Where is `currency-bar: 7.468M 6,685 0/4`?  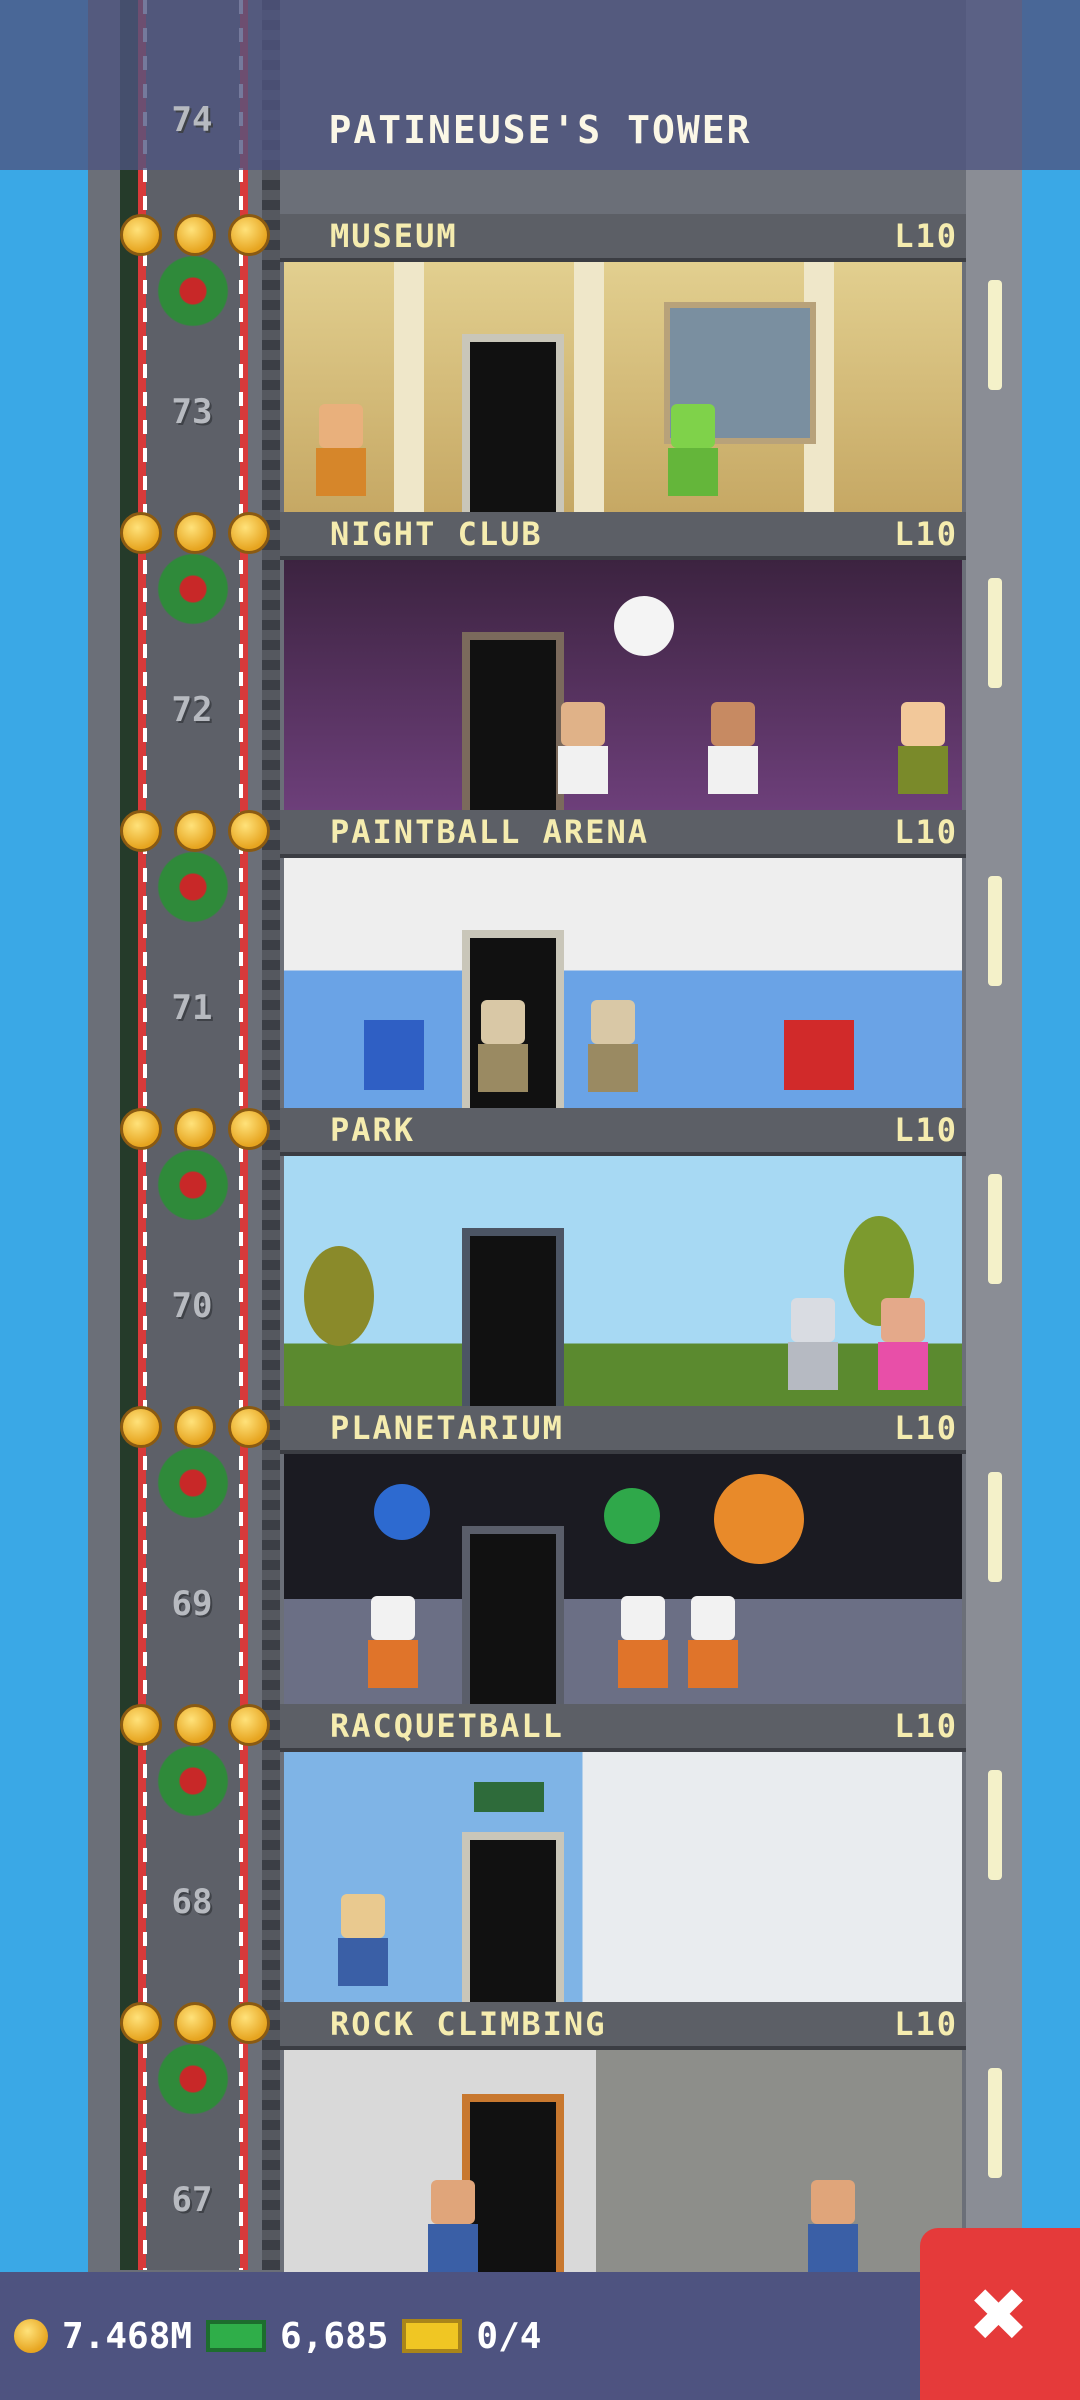 currency-bar: 7.468M 6,685 0/4 is located at coordinates (540, 2336).